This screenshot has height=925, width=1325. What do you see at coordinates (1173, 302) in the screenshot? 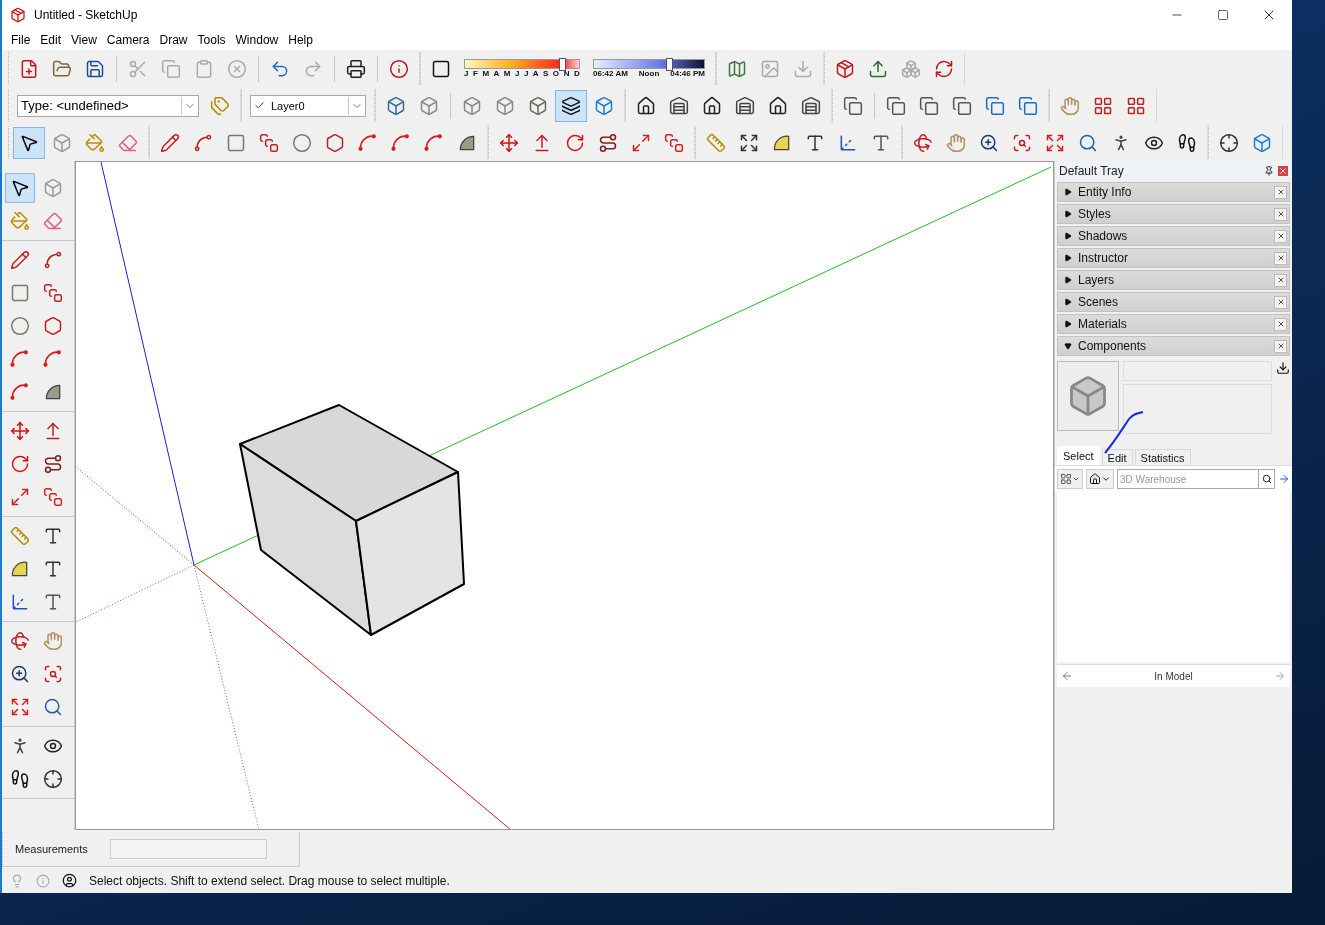
I see `panel-header: Scenes` at bounding box center [1173, 302].